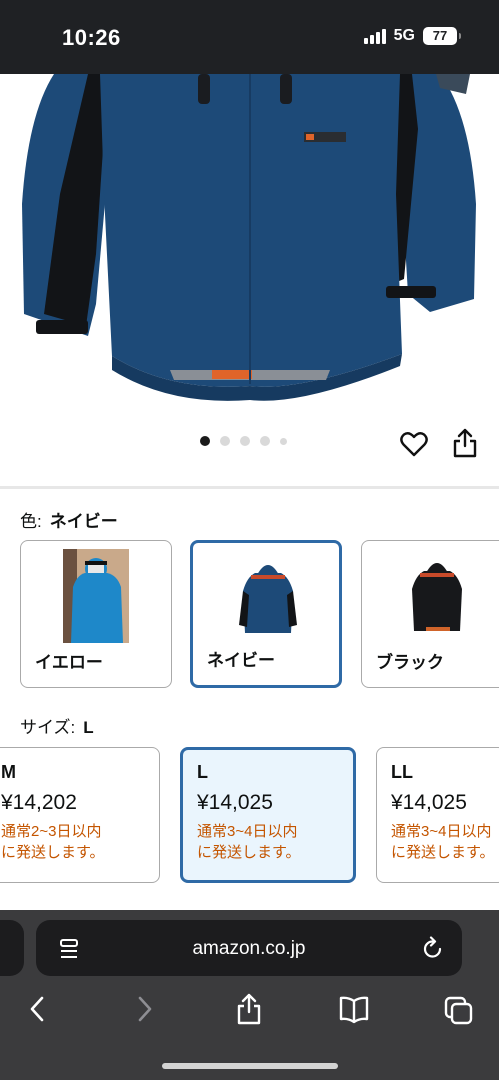 This screenshot has height=1080, width=499. I want to click on status-bar: 10:26 5G 77, so click(249, 37).